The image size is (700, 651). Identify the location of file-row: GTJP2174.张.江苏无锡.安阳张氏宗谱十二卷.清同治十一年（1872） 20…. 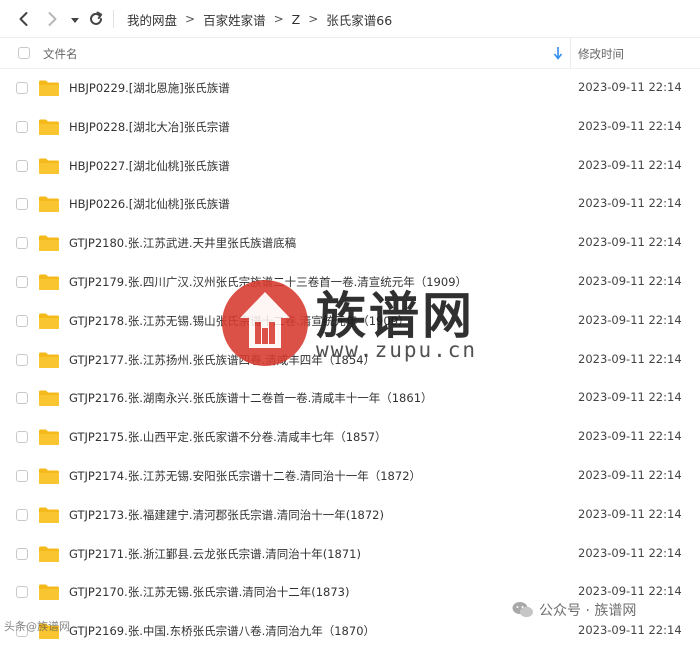
(350, 476).